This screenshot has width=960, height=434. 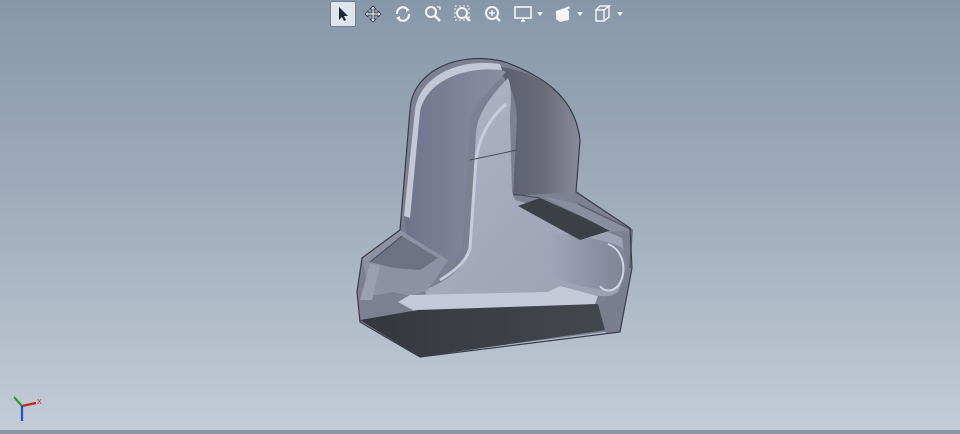 I want to click on display-style-dropdown, so click(x=540, y=14).